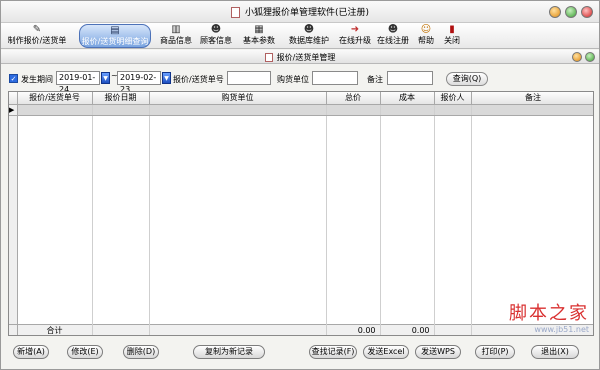 This screenshot has width=600, height=370. Describe the element at coordinates (438, 352) in the screenshot. I see `send-wps-button: 发送WPS` at that location.